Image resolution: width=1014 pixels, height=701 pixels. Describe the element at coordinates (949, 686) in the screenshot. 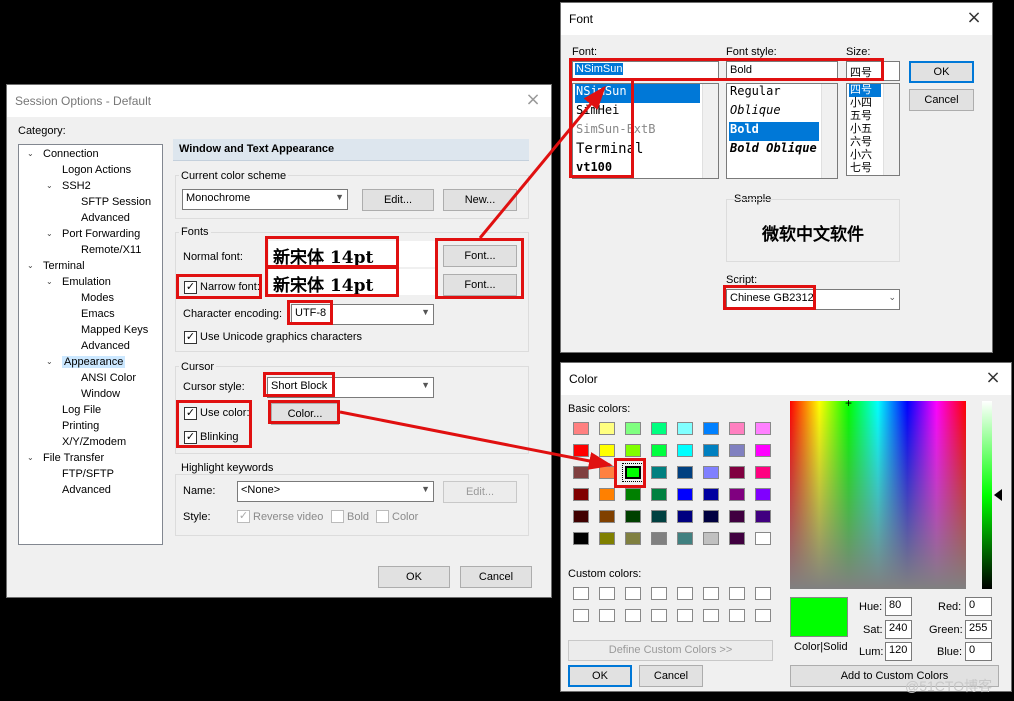

I see `watermark: @51CTO博客` at that location.